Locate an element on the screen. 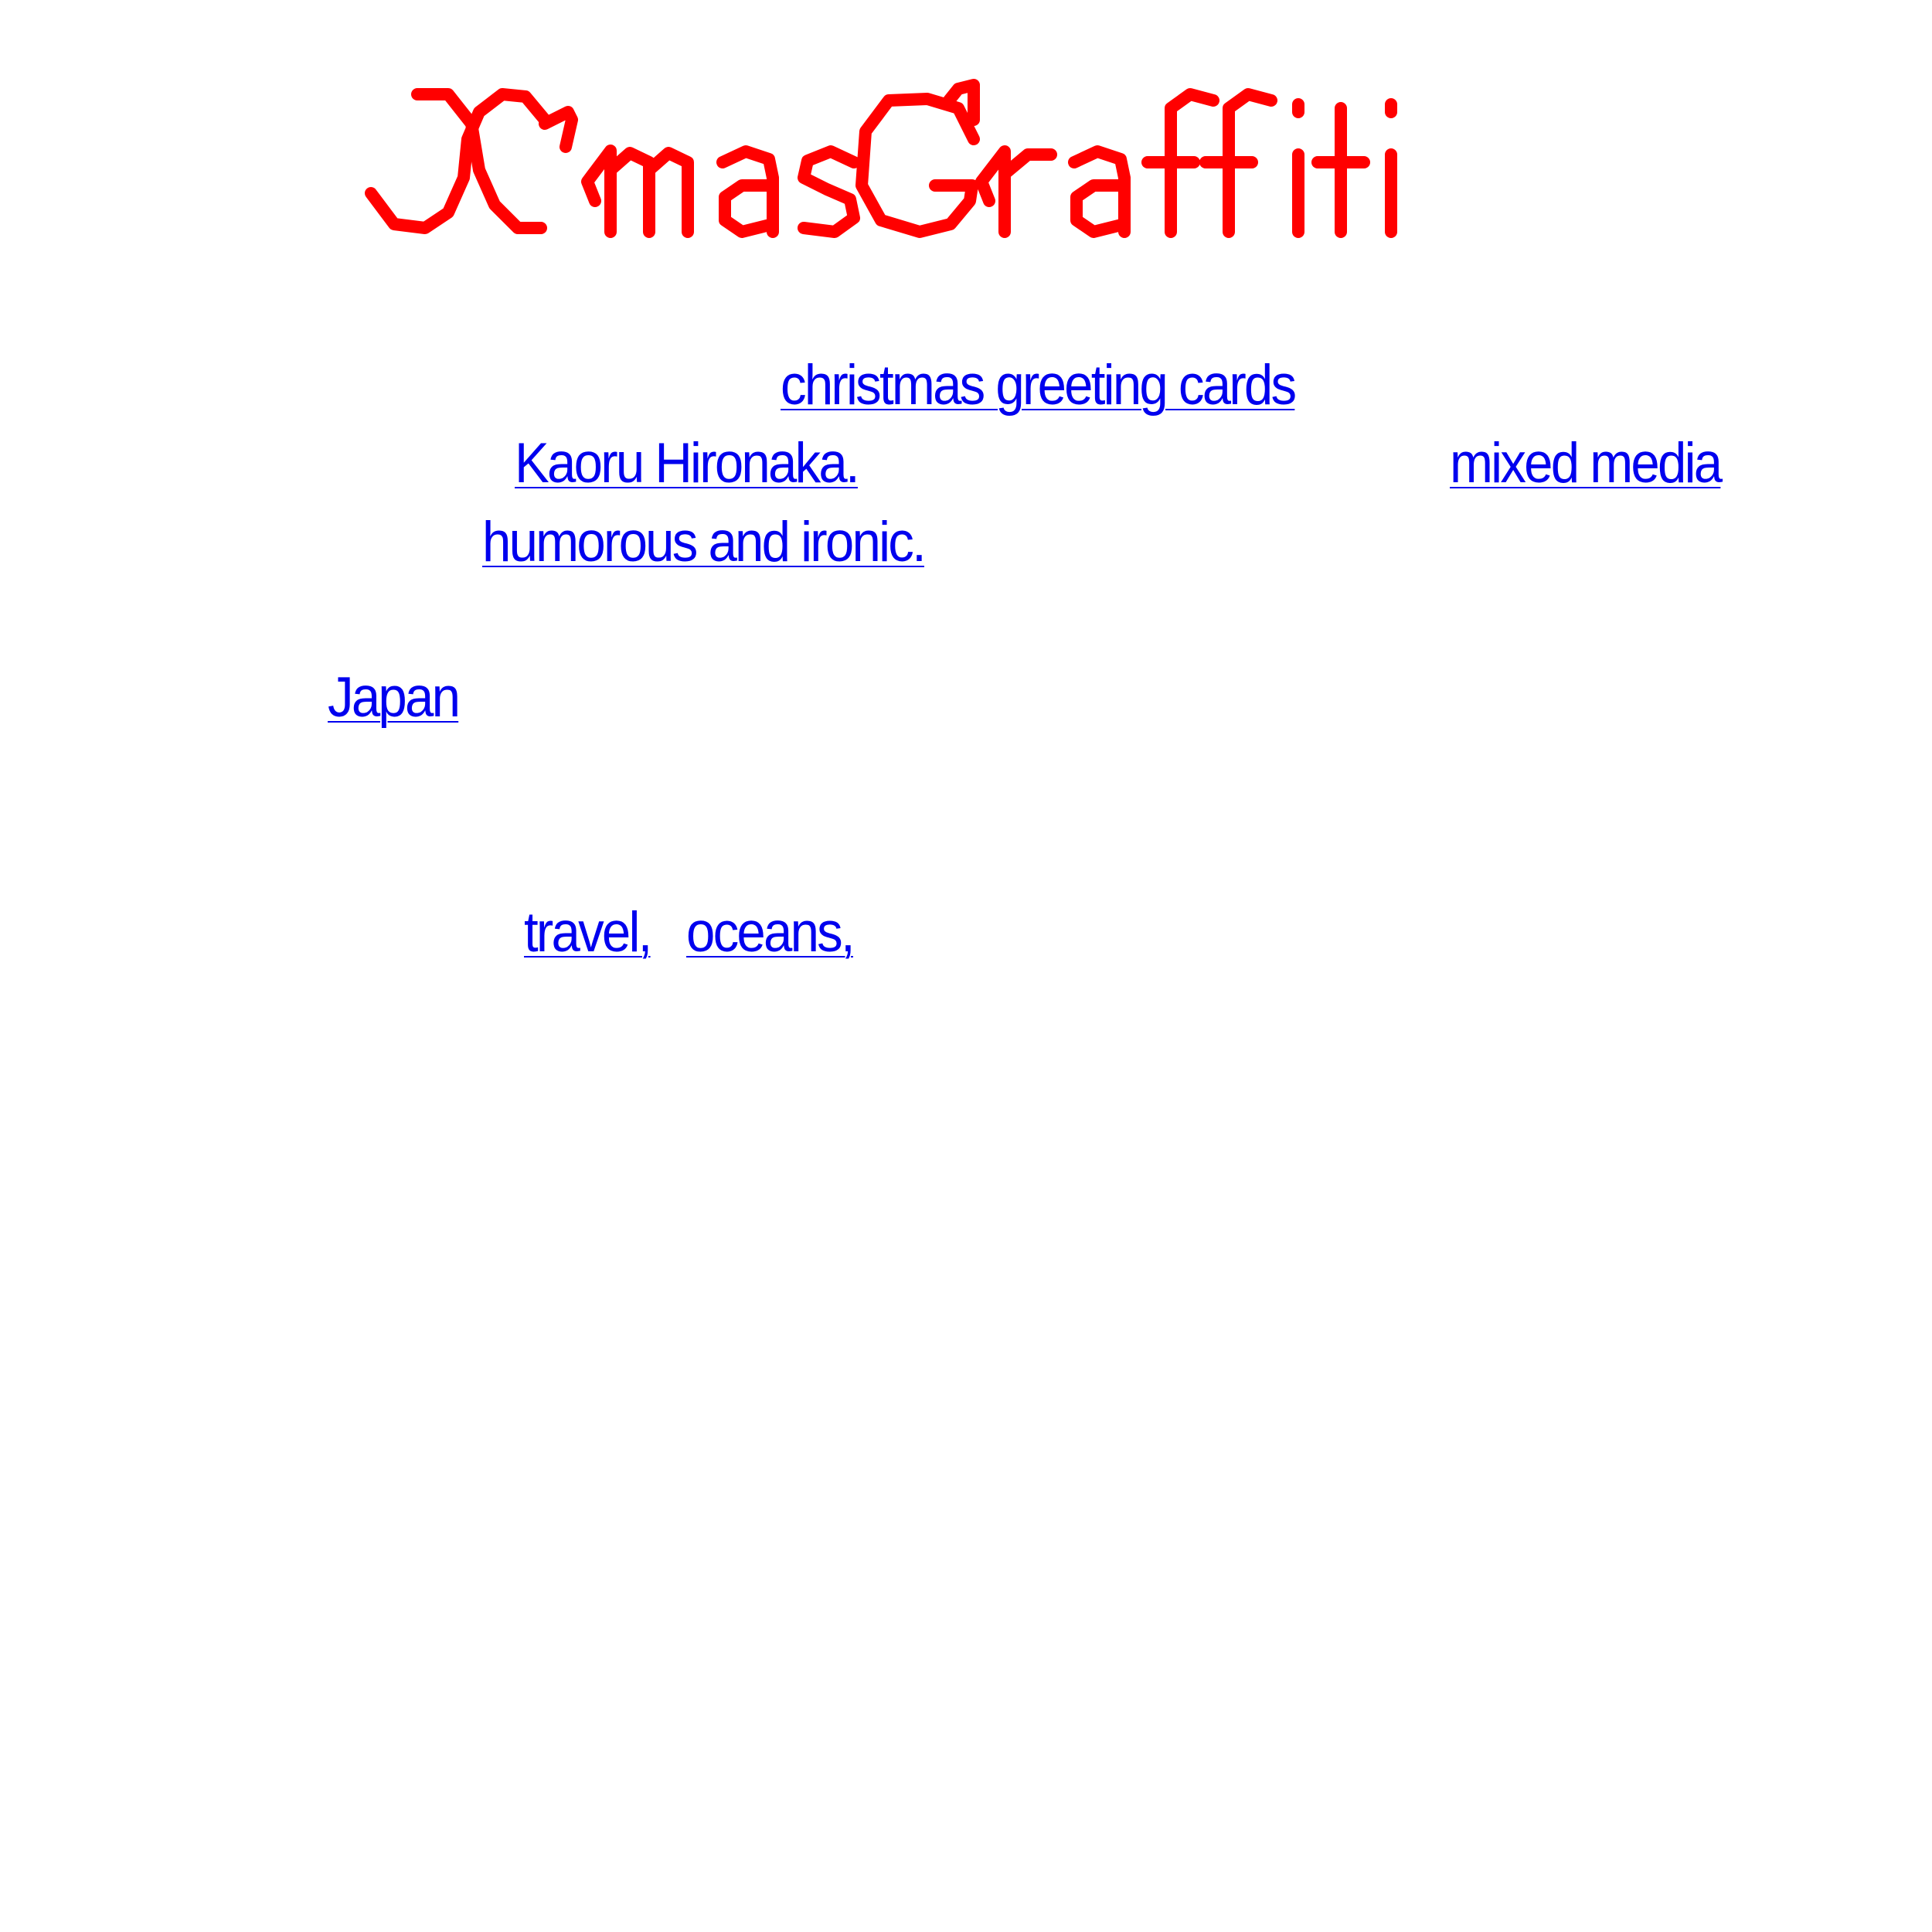 This screenshot has height=1932, width=1932. link-japan: Japan is located at coordinates (395, 698).